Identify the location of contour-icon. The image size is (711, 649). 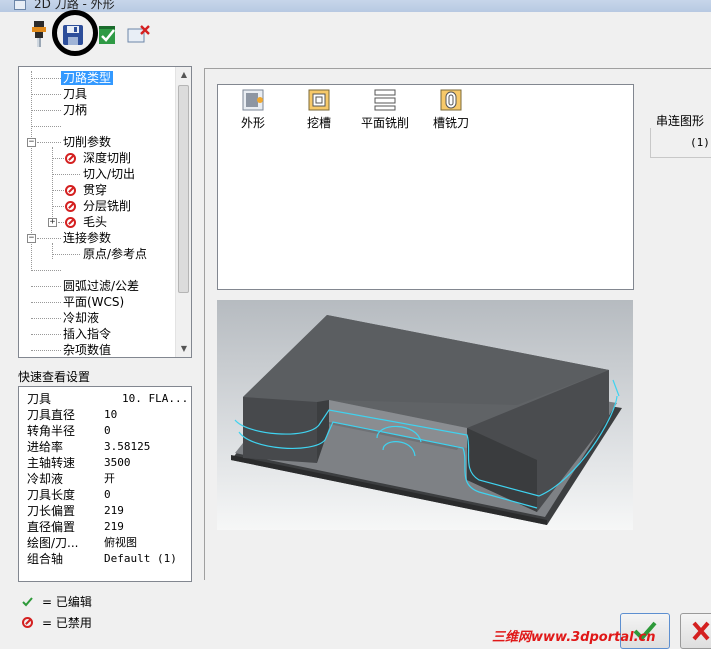
(253, 100).